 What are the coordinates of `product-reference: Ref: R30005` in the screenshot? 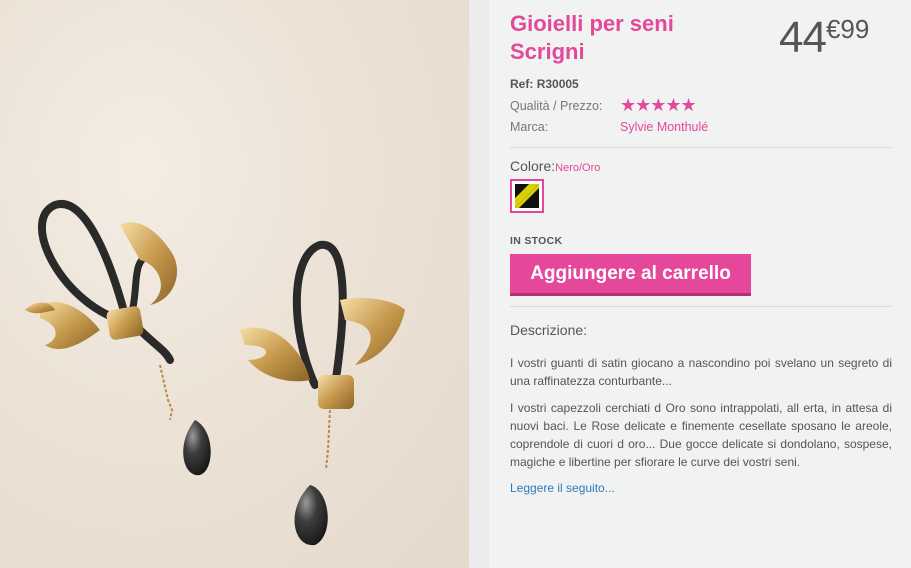 It's located at (544, 84).